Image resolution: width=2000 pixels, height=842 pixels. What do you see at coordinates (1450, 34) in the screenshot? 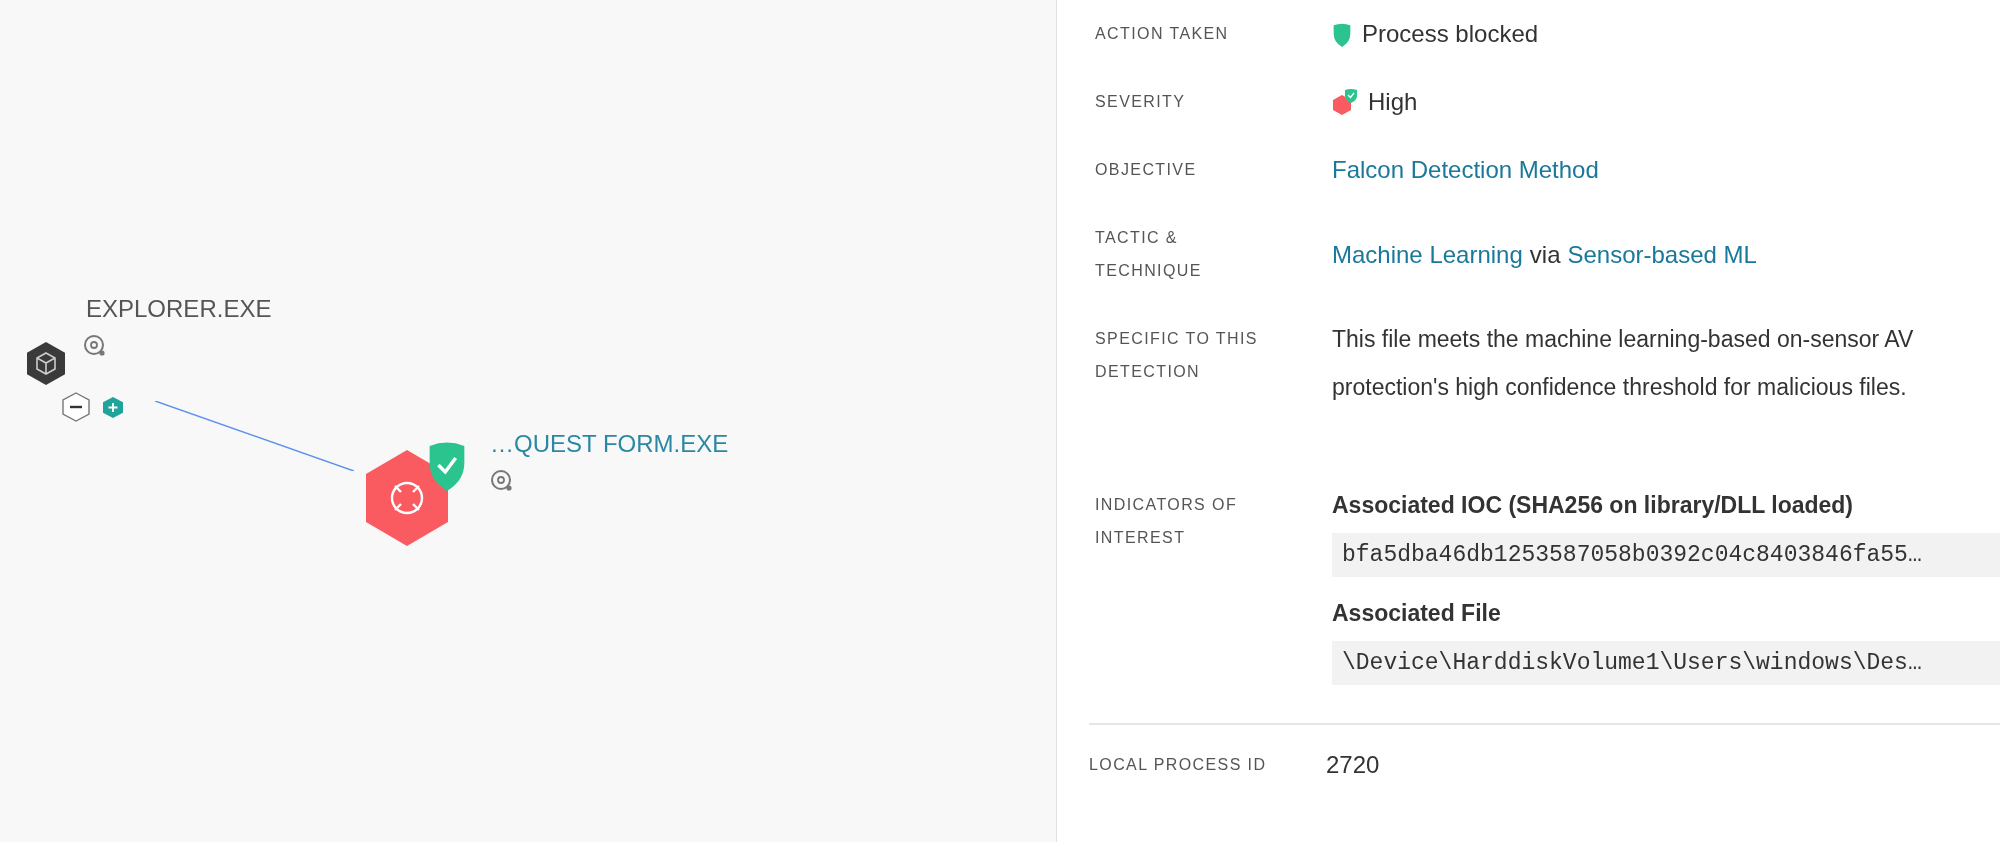
I see `action-value: Process blocked` at bounding box center [1450, 34].